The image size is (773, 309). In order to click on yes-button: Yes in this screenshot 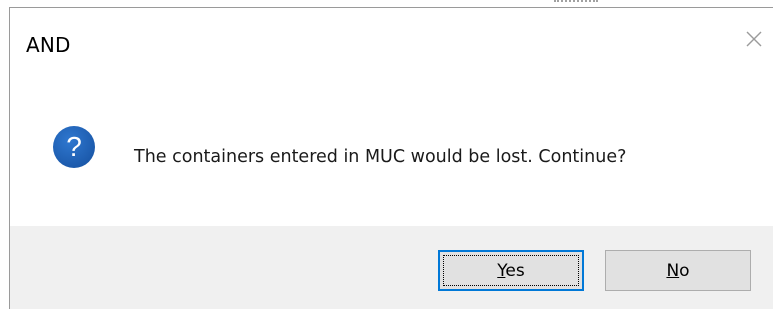, I will do `click(511, 270)`.